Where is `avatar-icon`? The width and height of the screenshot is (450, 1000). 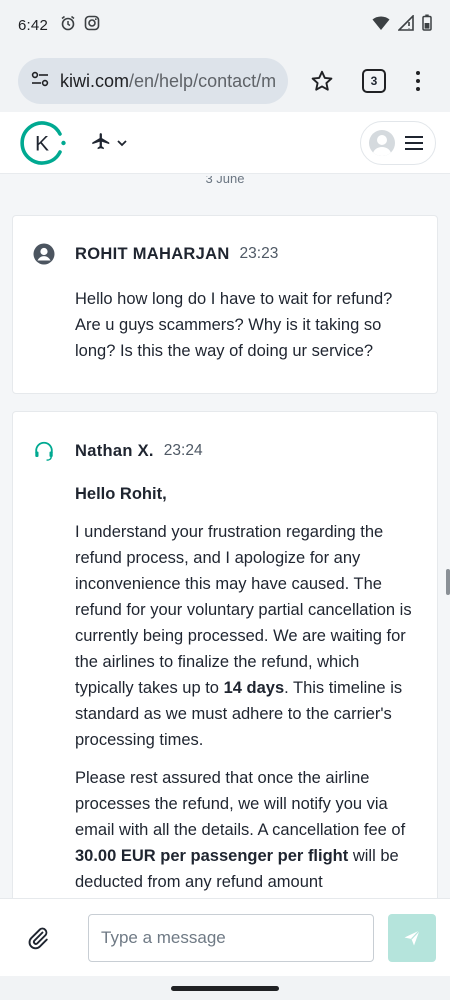 avatar-icon is located at coordinates (382, 142).